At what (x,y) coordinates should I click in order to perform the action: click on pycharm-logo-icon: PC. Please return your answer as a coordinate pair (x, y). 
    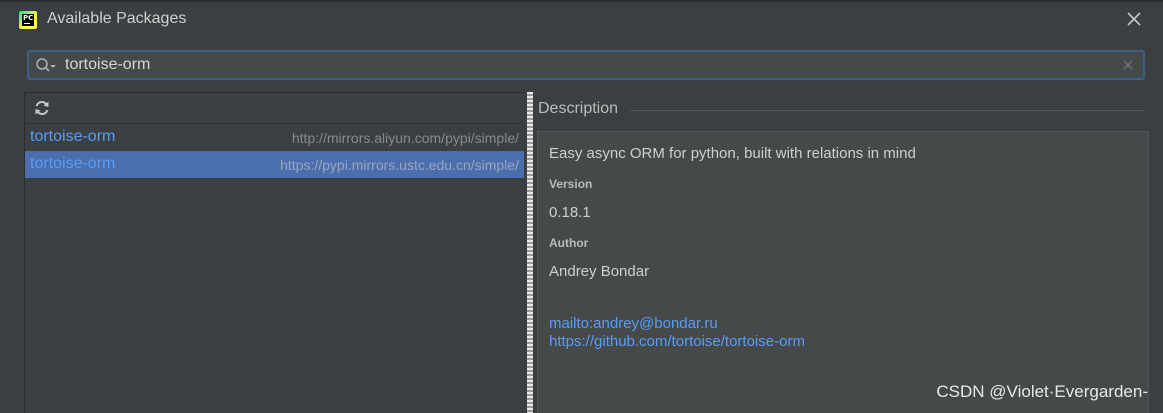
    Looking at the image, I should click on (28, 20).